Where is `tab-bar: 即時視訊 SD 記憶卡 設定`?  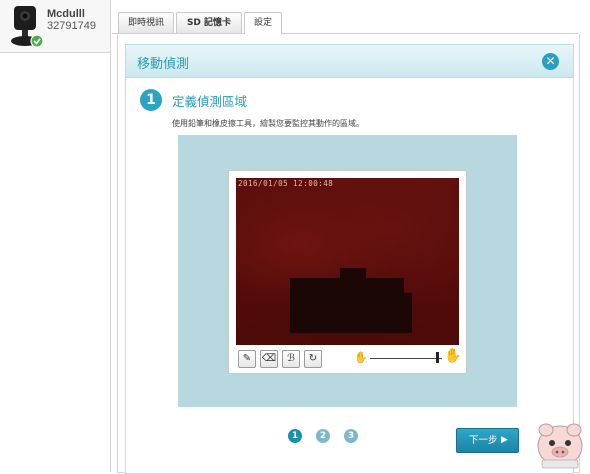 tab-bar: 即時視訊 SD 記憶卡 設定 is located at coordinates (345, 23).